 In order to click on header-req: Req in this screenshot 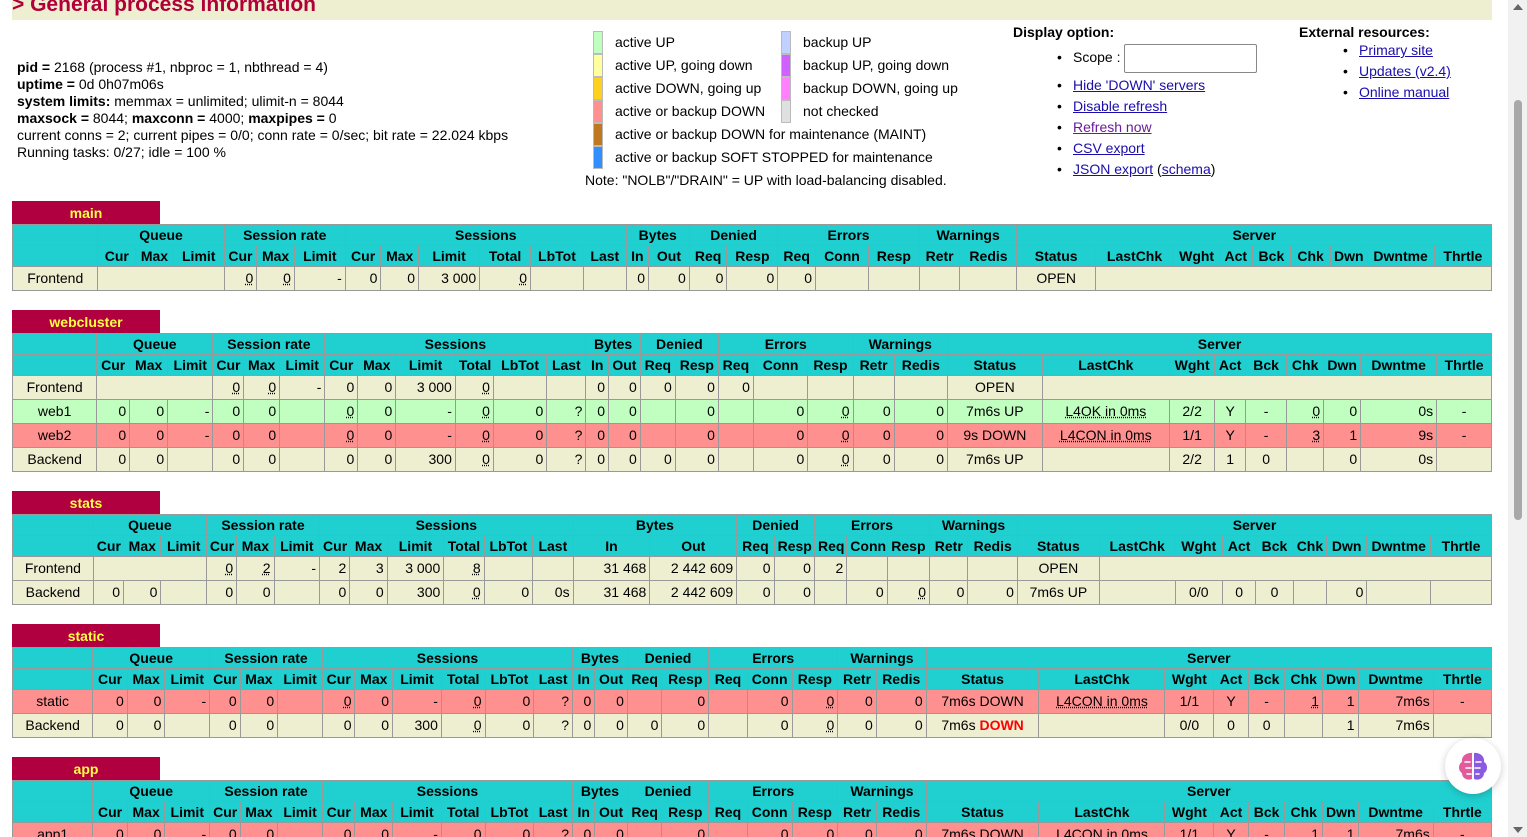, I will do `click(755, 546)`.